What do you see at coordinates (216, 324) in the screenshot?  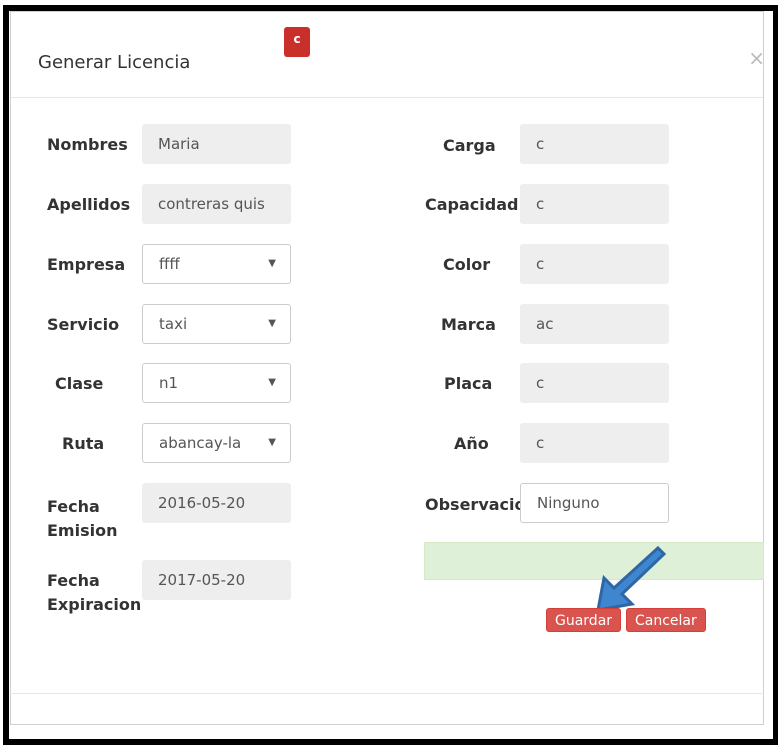 I see `servicio-select: taxi ▼` at bounding box center [216, 324].